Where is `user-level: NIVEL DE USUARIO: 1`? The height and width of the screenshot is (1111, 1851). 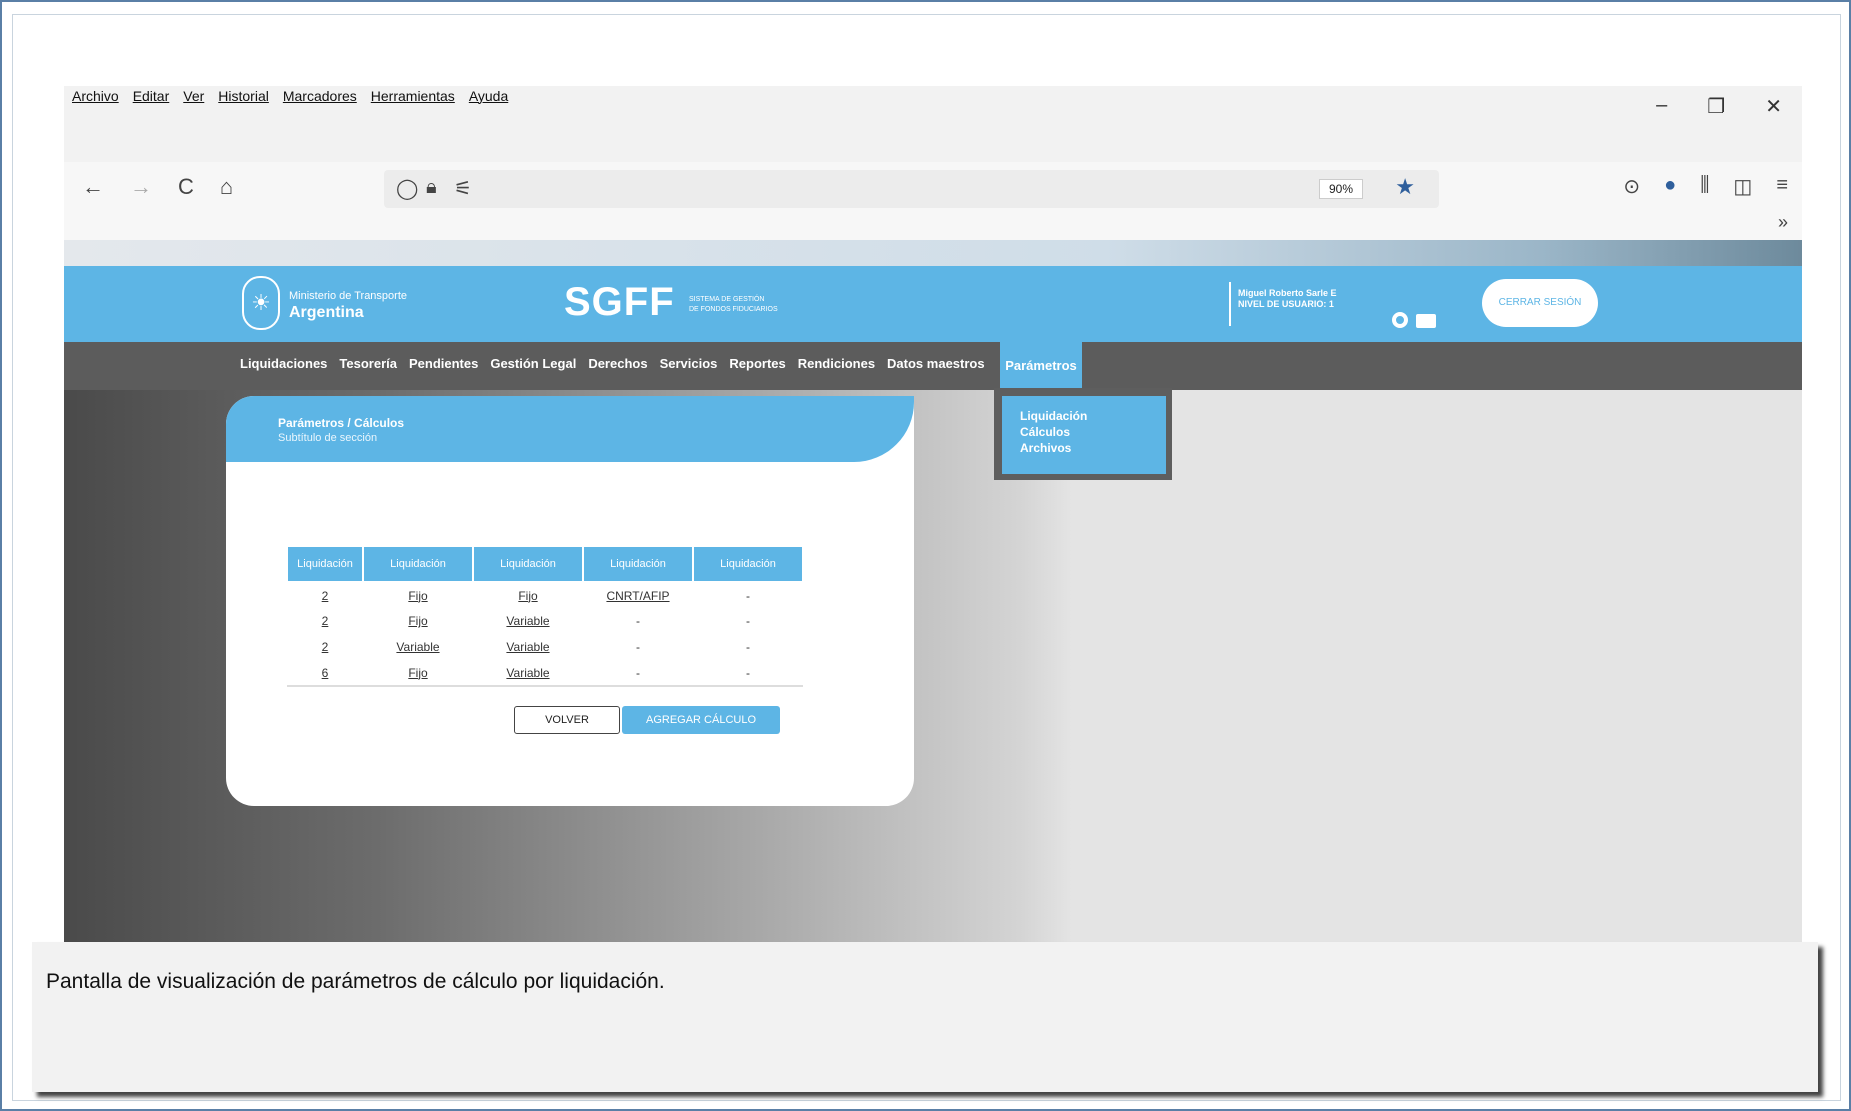
user-level: NIVEL DE USUARIO: 1 is located at coordinates (1286, 304).